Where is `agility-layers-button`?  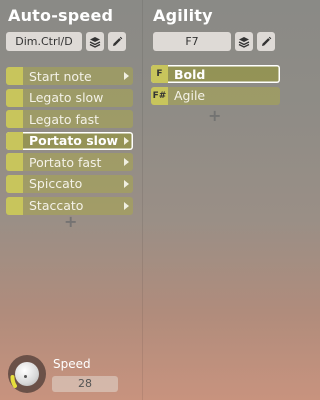
agility-layers-button is located at coordinates (244, 41).